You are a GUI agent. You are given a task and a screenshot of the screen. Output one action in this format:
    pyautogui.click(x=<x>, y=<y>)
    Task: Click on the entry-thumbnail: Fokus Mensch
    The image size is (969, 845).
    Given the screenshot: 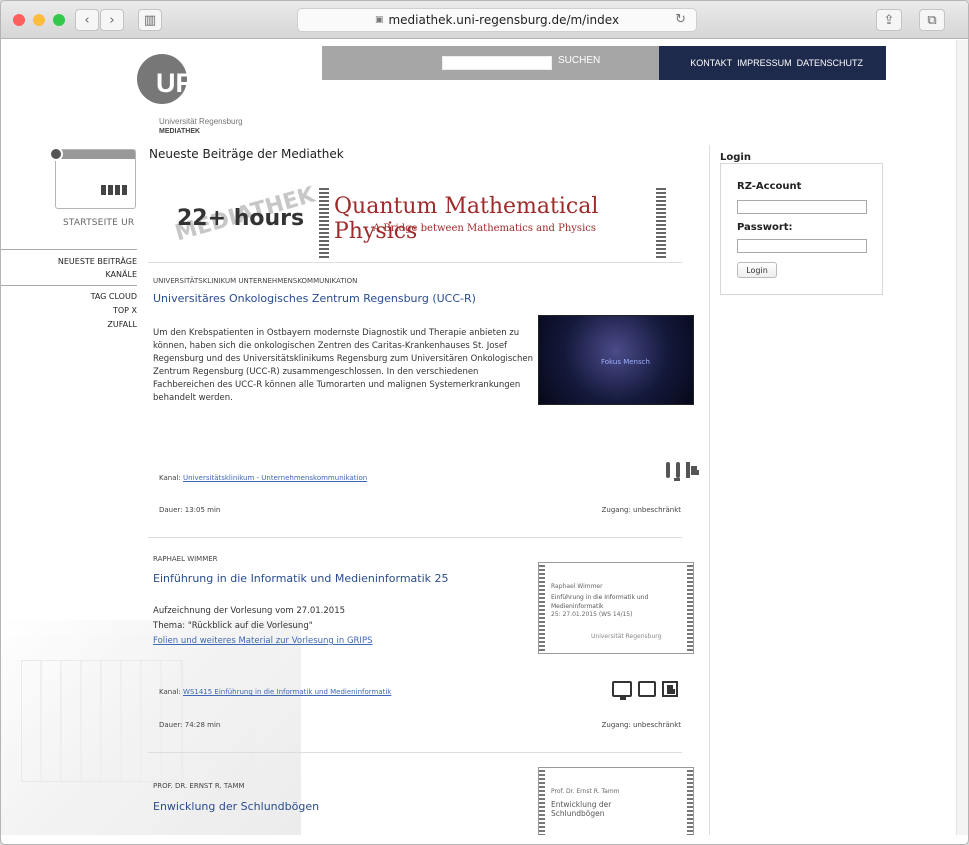 What is the action you would take?
    pyautogui.click(x=616, y=360)
    